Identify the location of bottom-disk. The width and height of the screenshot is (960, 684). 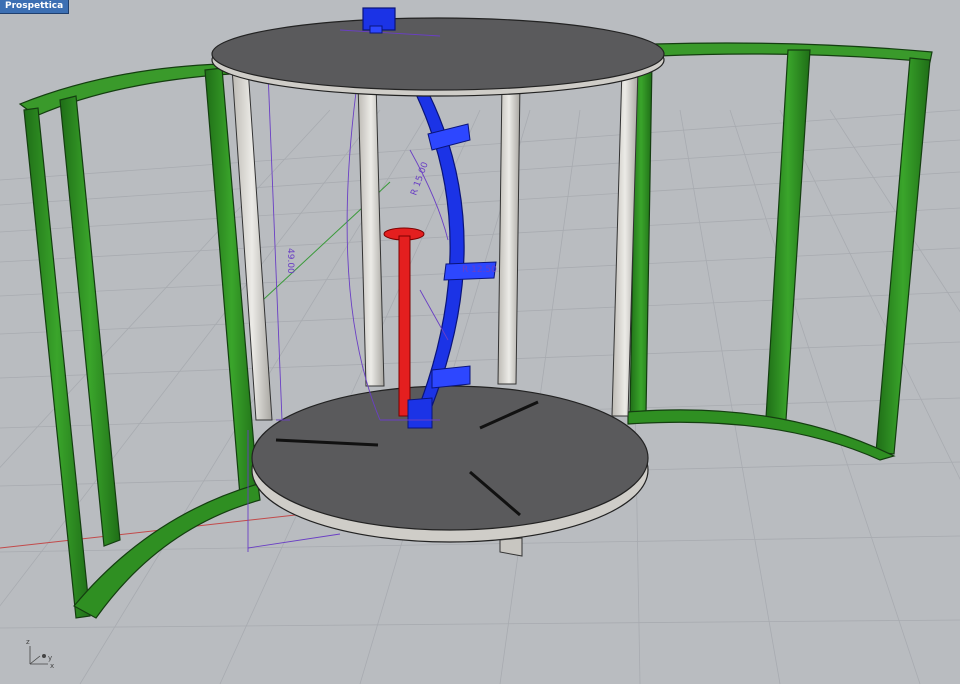
(450, 471).